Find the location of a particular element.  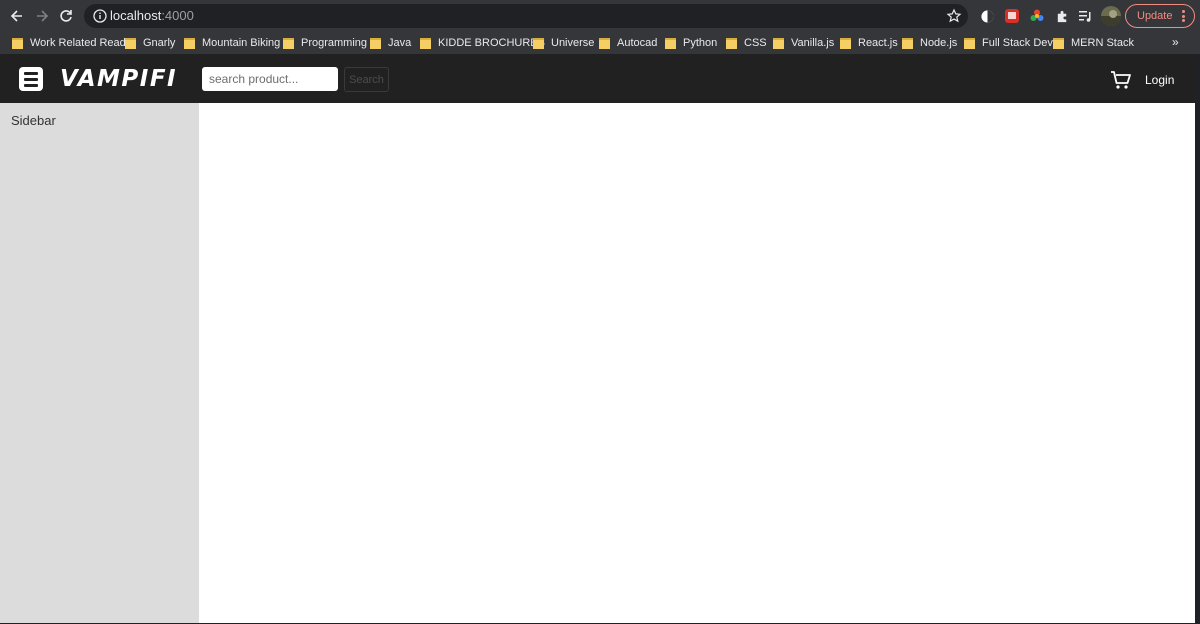

bookmark-folder: Java is located at coordinates (390, 43).